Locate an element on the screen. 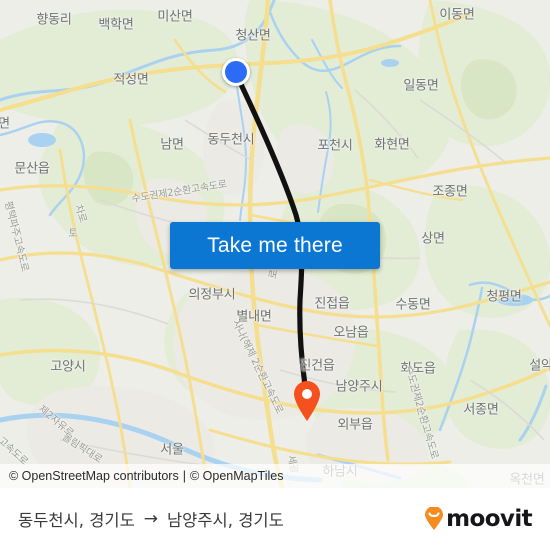 This screenshot has width=550, height=550. take-me-there-button: Take me there is located at coordinates (275, 245).